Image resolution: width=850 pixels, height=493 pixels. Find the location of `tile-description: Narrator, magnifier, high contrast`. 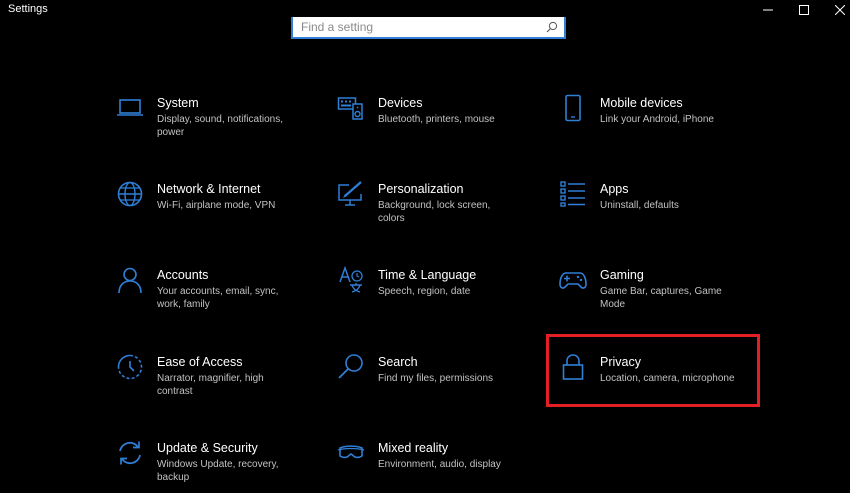

tile-description: Narrator, magnifier, high contrast is located at coordinates (210, 385).